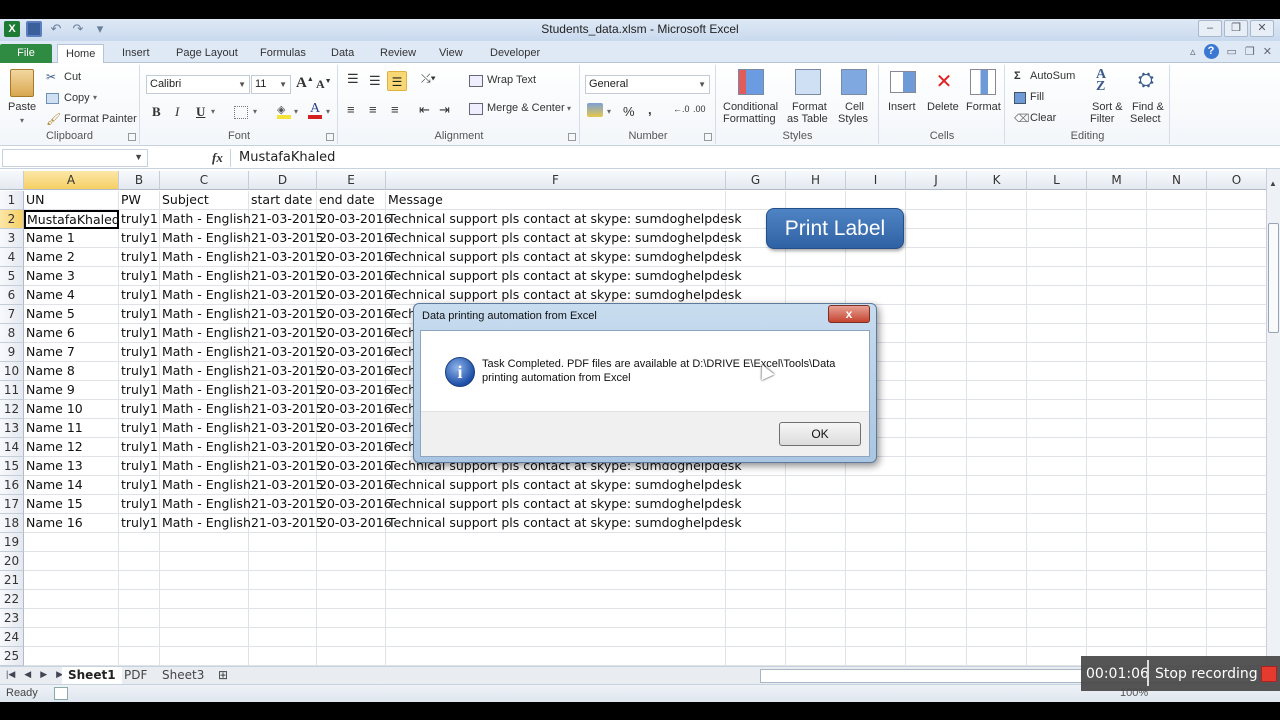  What do you see at coordinates (12, 257) in the screenshot?
I see `row-header-4: 4` at bounding box center [12, 257].